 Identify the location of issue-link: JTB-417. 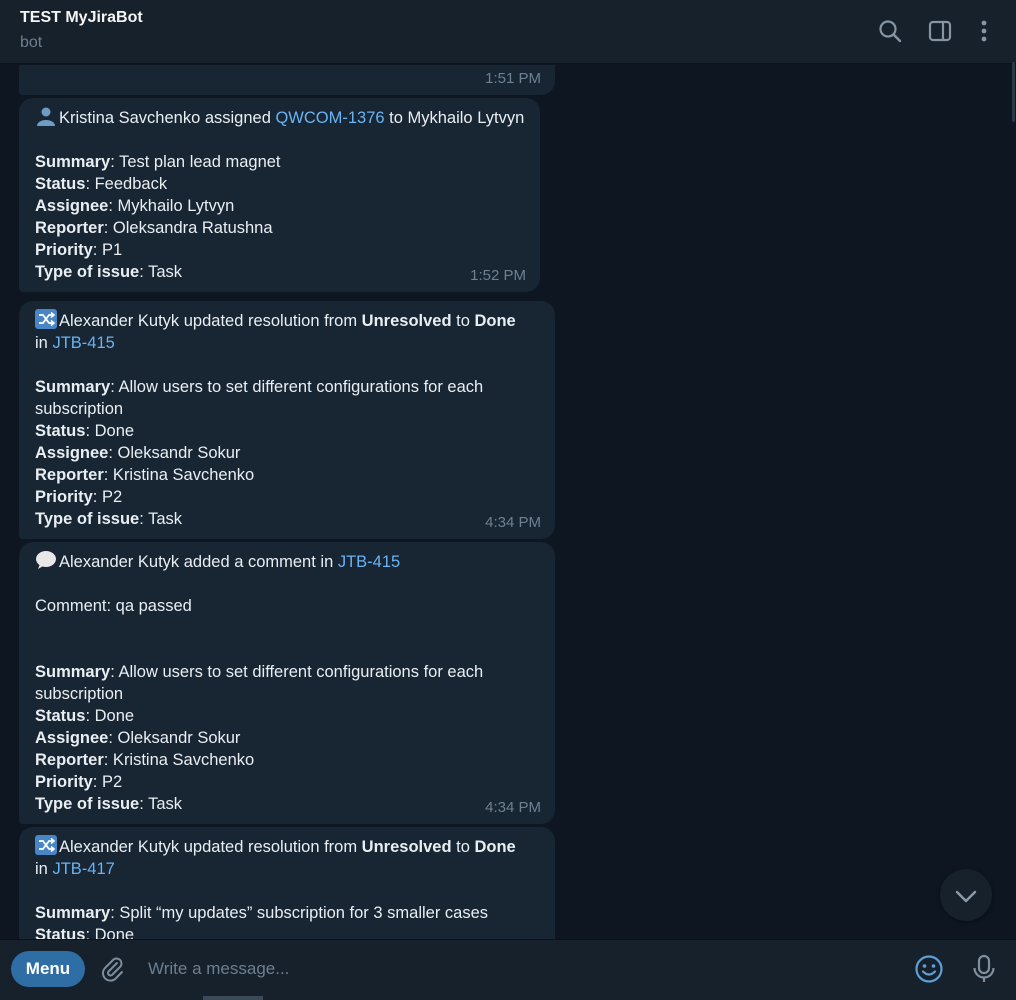
(83, 869).